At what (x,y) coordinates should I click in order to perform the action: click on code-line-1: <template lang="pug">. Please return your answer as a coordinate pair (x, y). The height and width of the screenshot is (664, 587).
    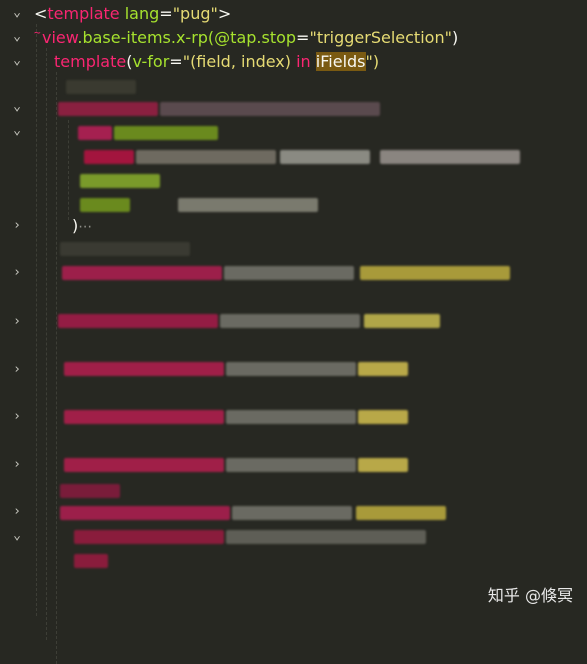
    Looking at the image, I should click on (132, 14).